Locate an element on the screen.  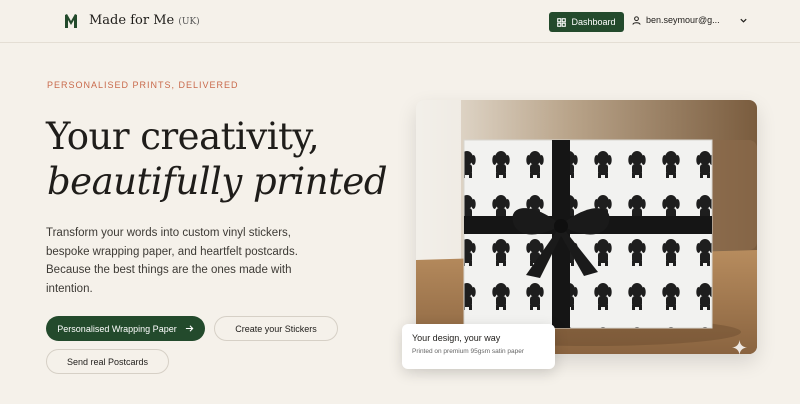
brand-name: Made for Me (UK) is located at coordinates (144, 20).